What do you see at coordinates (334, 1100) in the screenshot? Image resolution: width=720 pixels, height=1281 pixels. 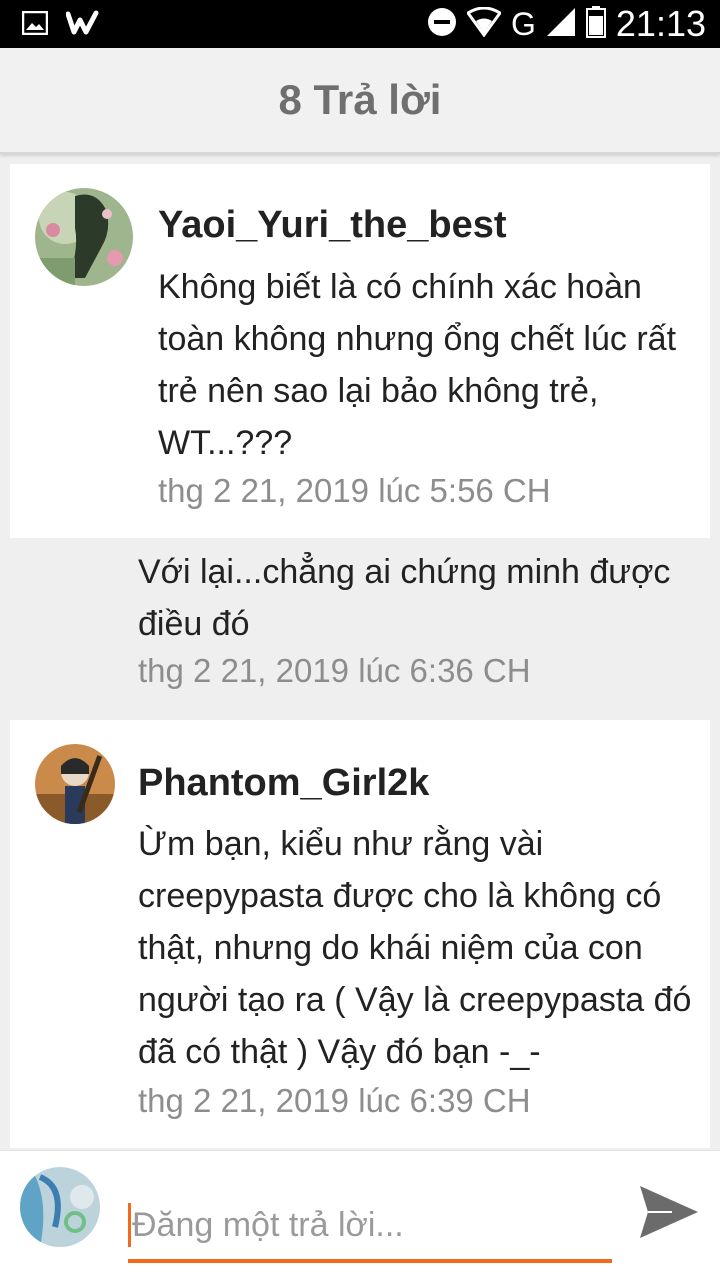 I see `comment-timestamp: thg 2 21, 2019 lúc 6:39 CH` at bounding box center [334, 1100].